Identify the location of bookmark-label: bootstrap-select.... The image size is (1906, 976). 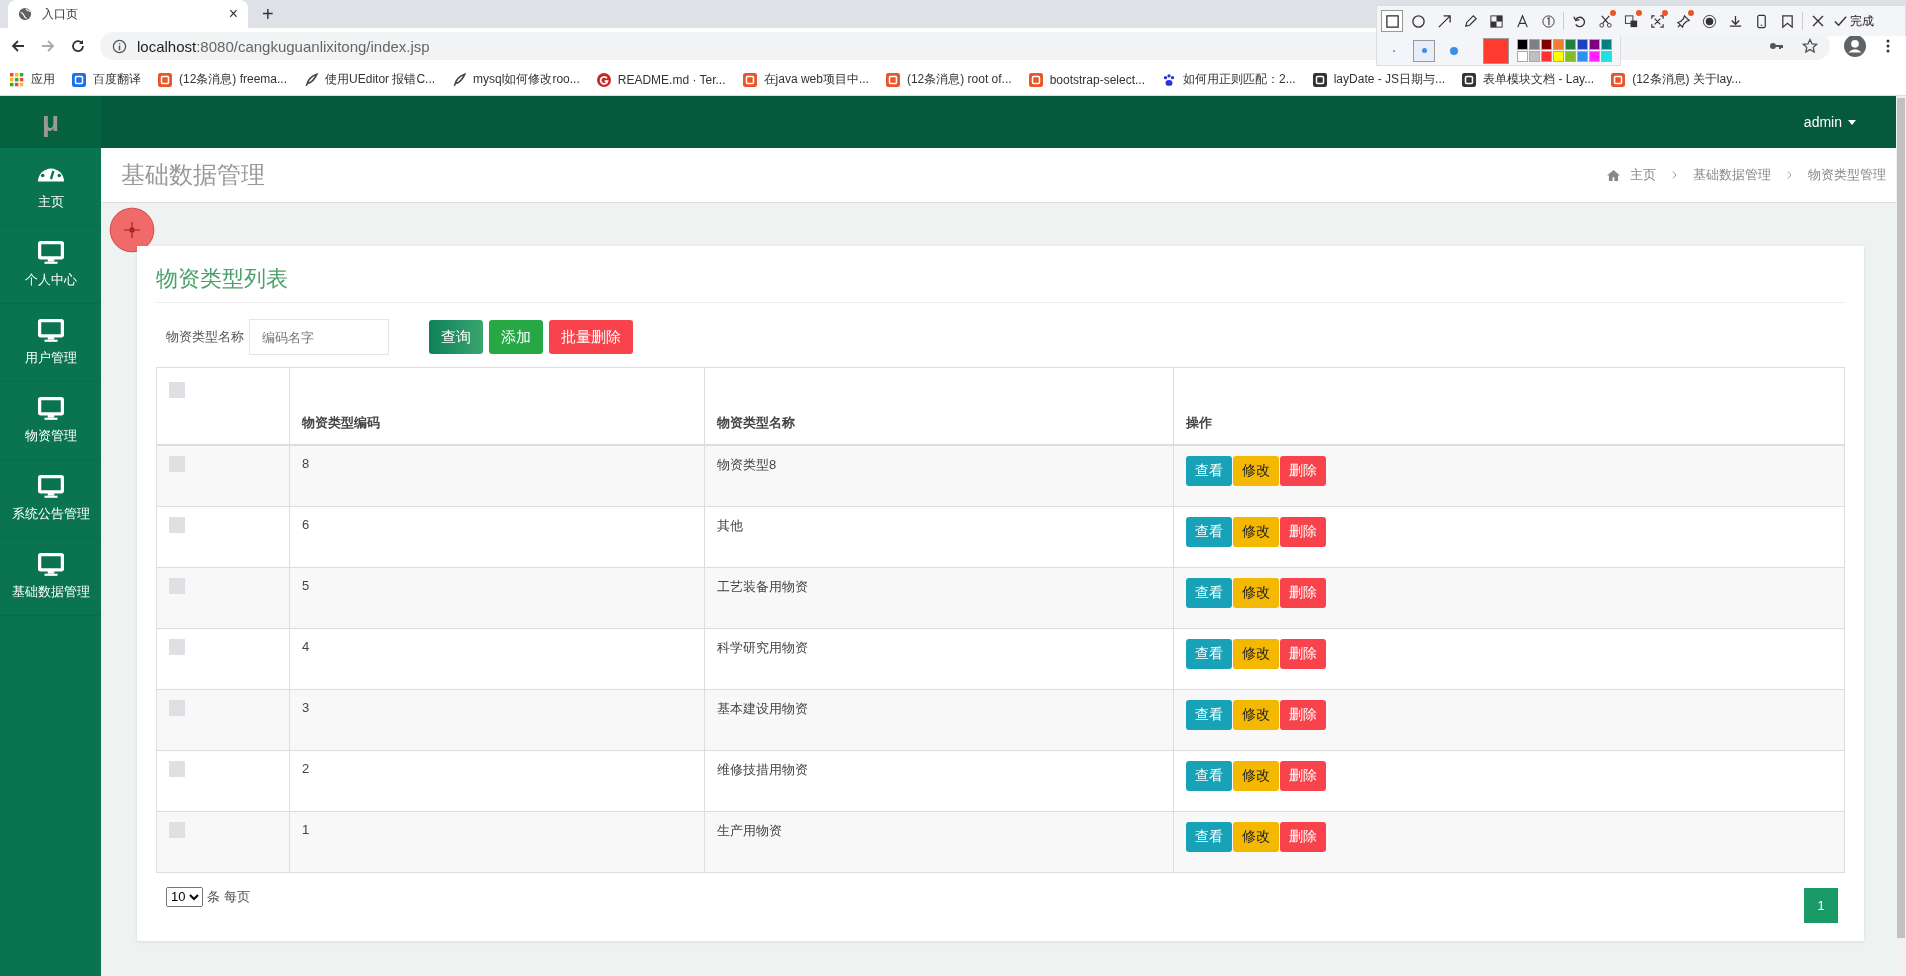
(1097, 79).